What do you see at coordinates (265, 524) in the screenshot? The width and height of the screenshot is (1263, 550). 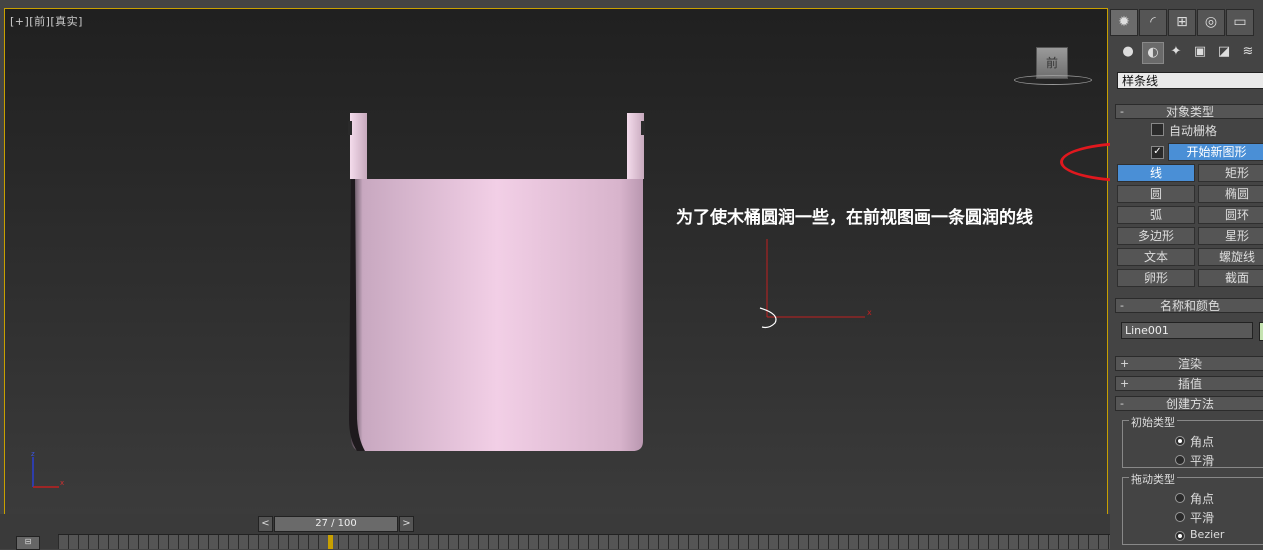 I see `prev-frame-button: <` at bounding box center [265, 524].